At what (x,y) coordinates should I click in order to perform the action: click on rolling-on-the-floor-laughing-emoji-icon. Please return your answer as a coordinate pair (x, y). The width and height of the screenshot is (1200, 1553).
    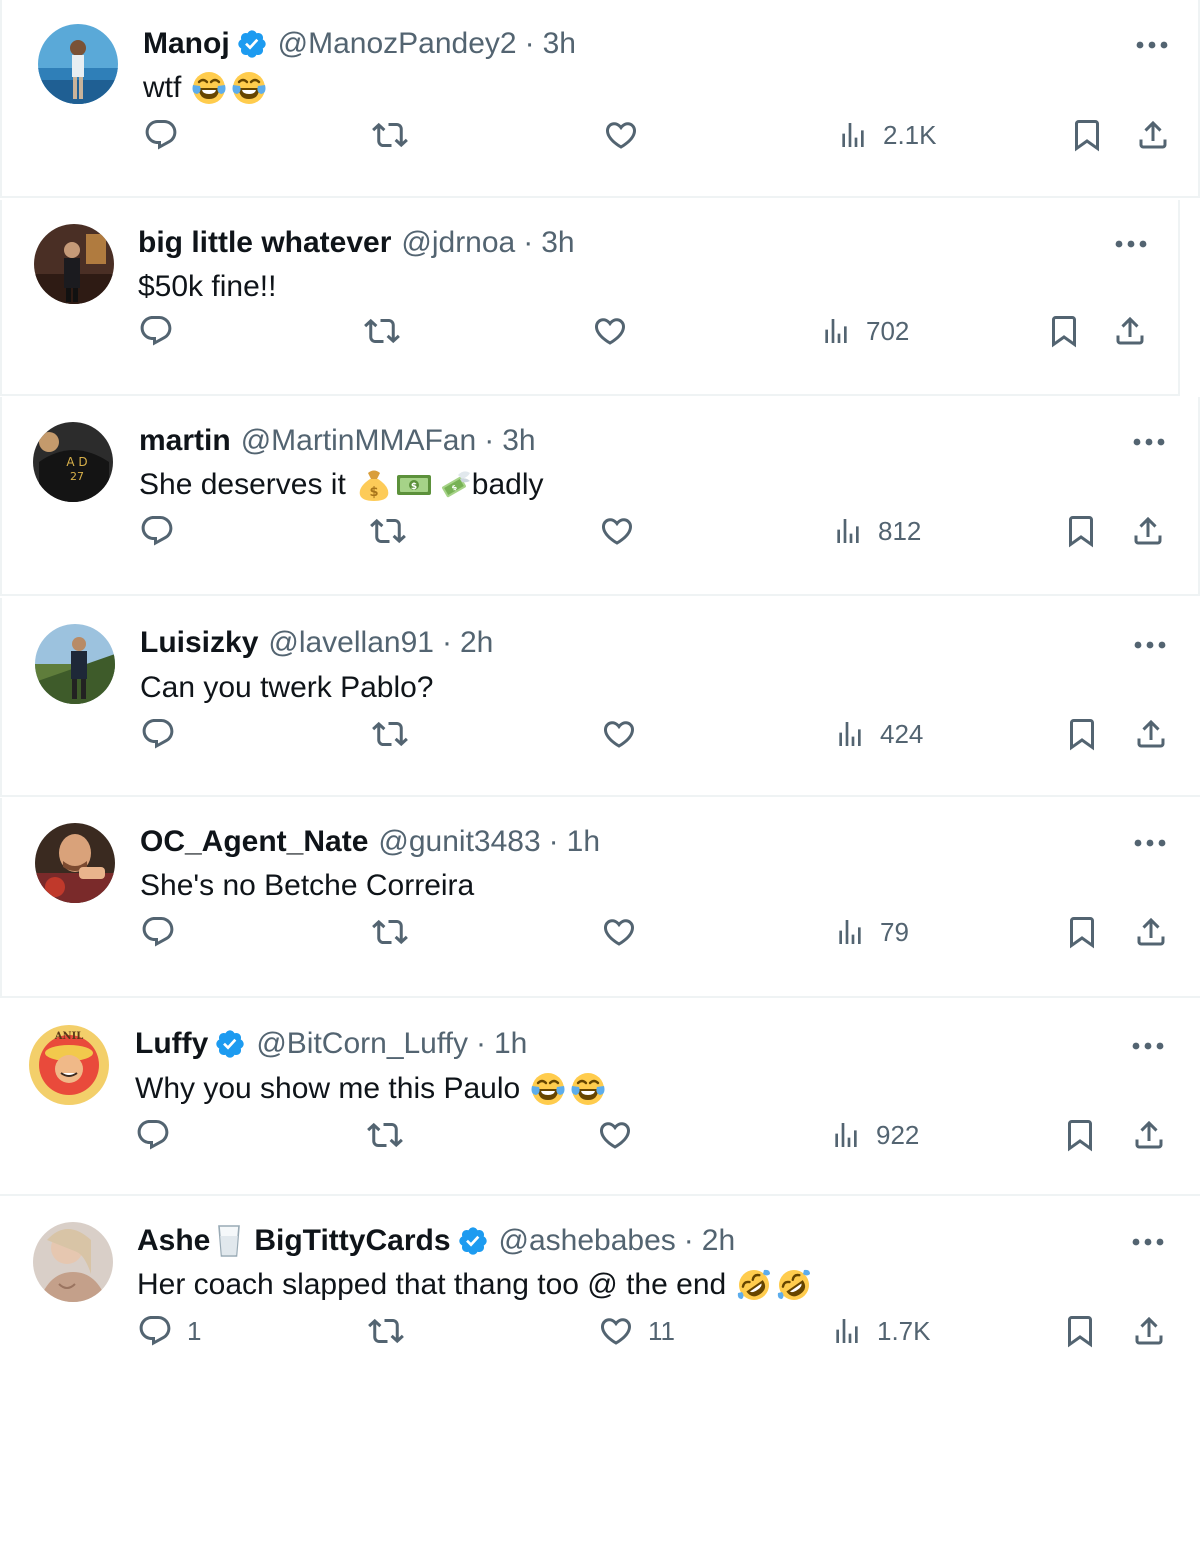
    Looking at the image, I should click on (794, 1285).